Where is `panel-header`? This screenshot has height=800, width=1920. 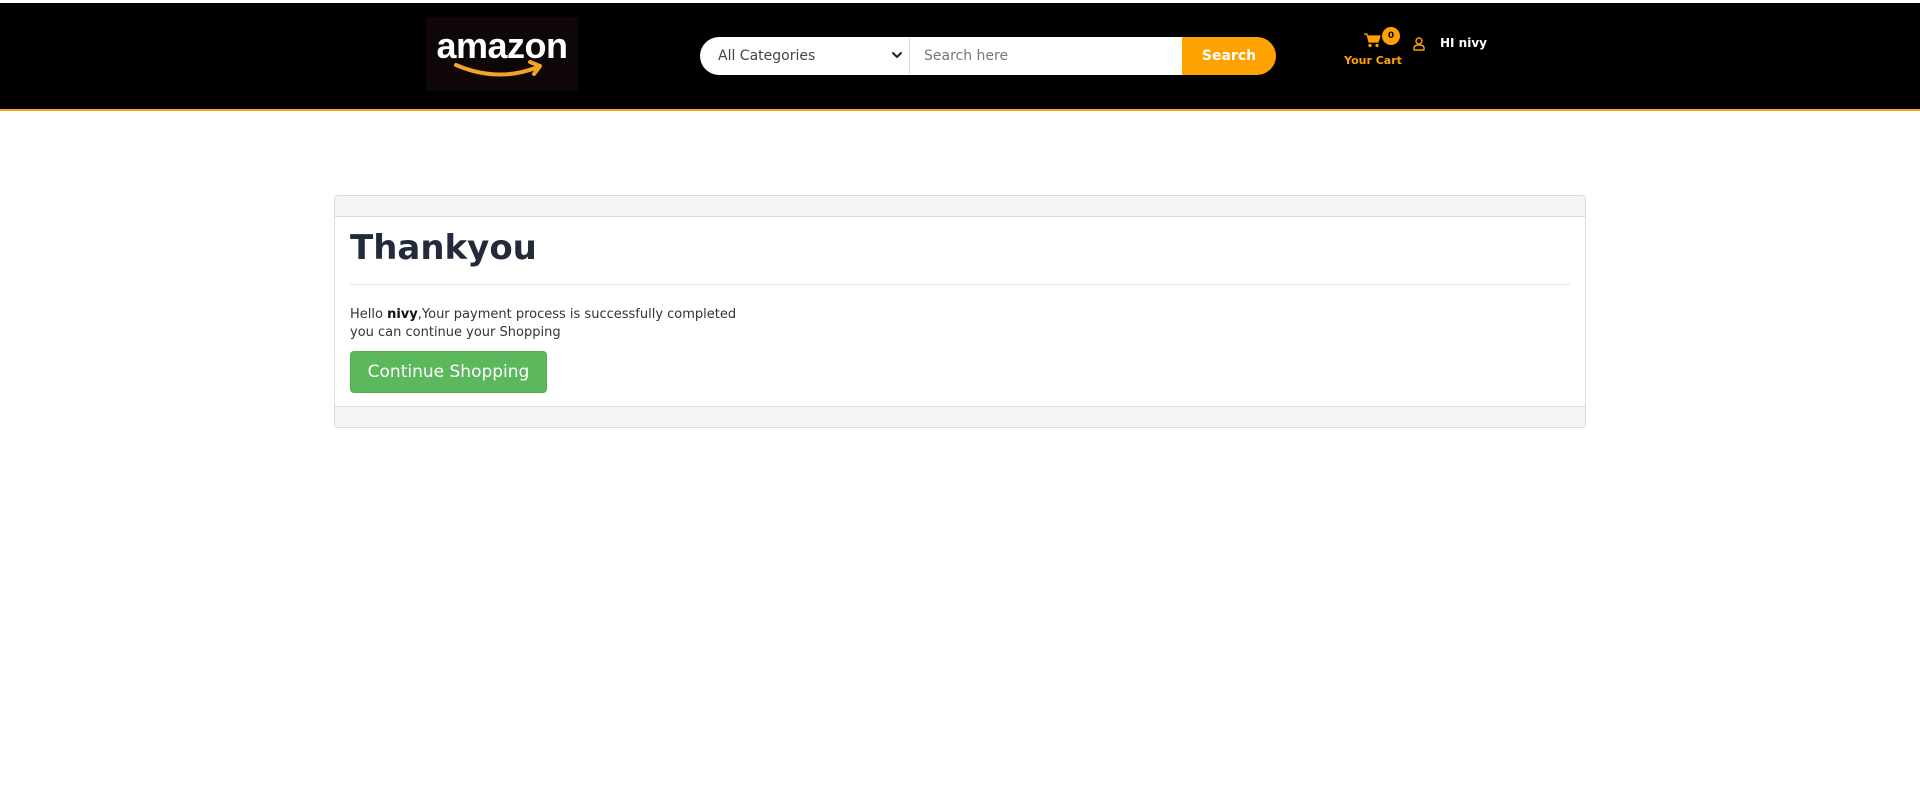
panel-header is located at coordinates (960, 206).